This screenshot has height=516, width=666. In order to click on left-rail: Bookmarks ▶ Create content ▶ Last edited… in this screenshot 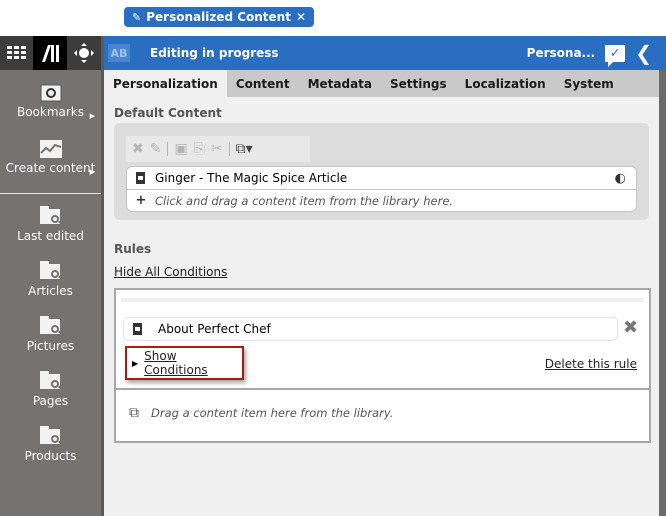, I will do `click(50, 293)`.